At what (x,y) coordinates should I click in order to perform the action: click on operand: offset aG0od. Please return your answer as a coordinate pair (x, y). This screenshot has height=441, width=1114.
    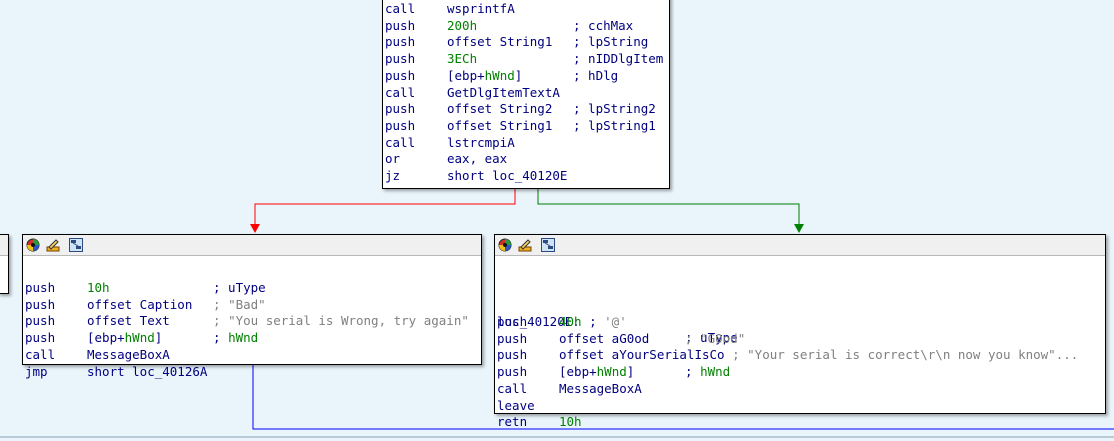
    Looking at the image, I should click on (604, 339).